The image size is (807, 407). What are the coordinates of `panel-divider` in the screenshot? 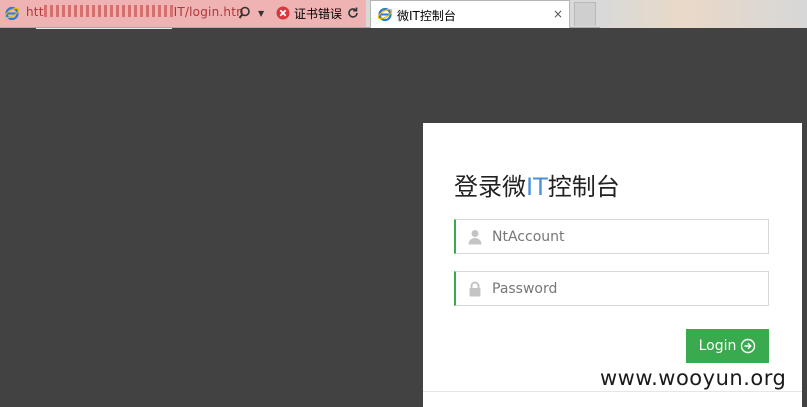 It's located at (612, 391).